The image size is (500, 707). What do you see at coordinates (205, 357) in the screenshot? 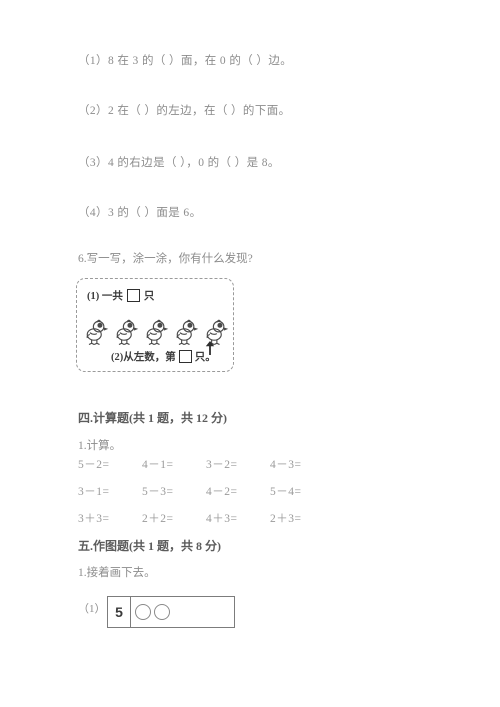
I see `illustration-line-2-suffix: 只。` at bounding box center [205, 357].